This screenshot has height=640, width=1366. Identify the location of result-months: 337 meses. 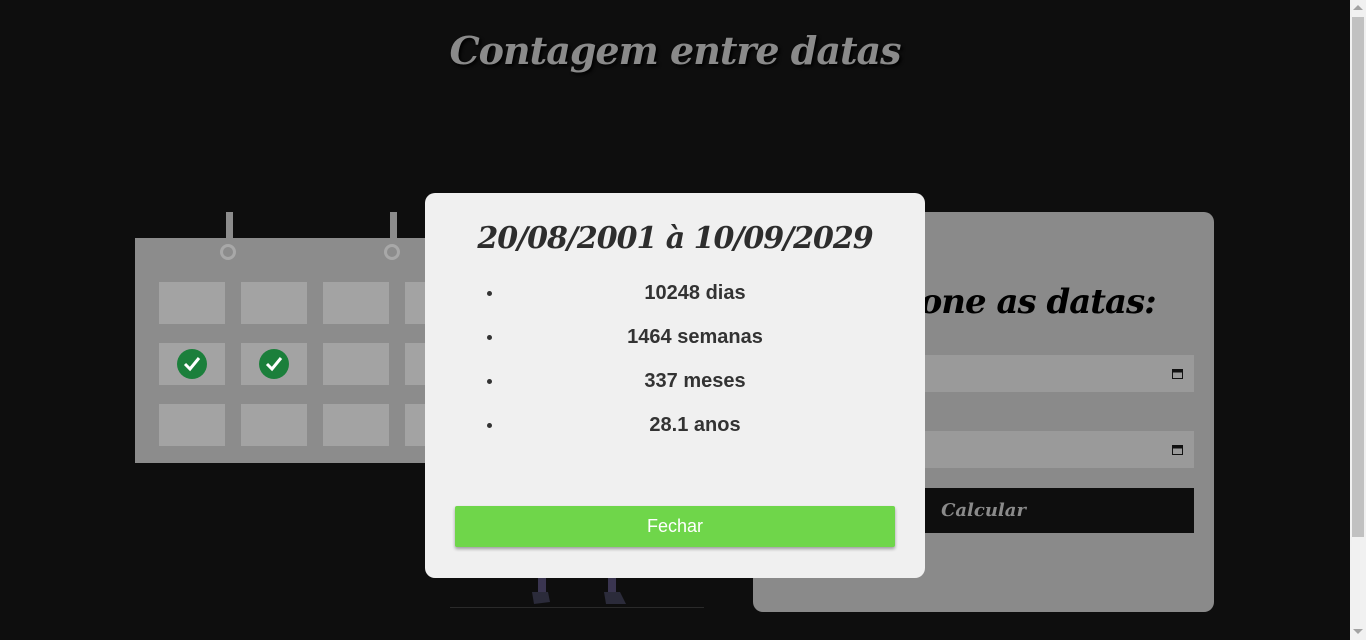
(695, 391).